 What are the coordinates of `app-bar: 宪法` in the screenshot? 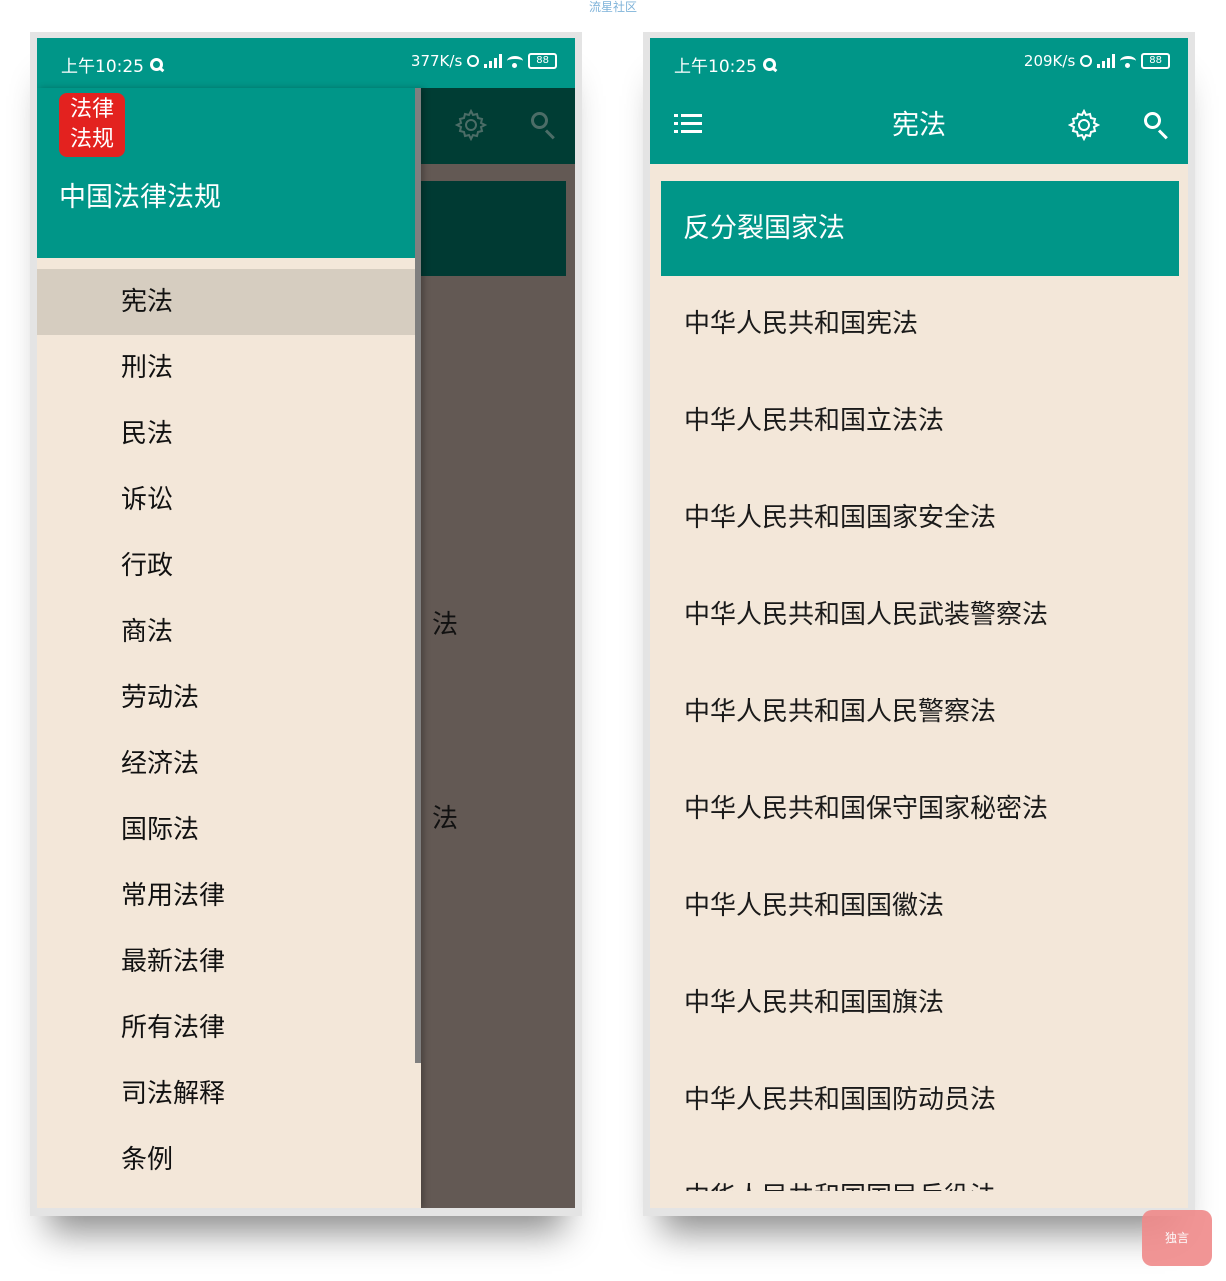 It's located at (919, 126).